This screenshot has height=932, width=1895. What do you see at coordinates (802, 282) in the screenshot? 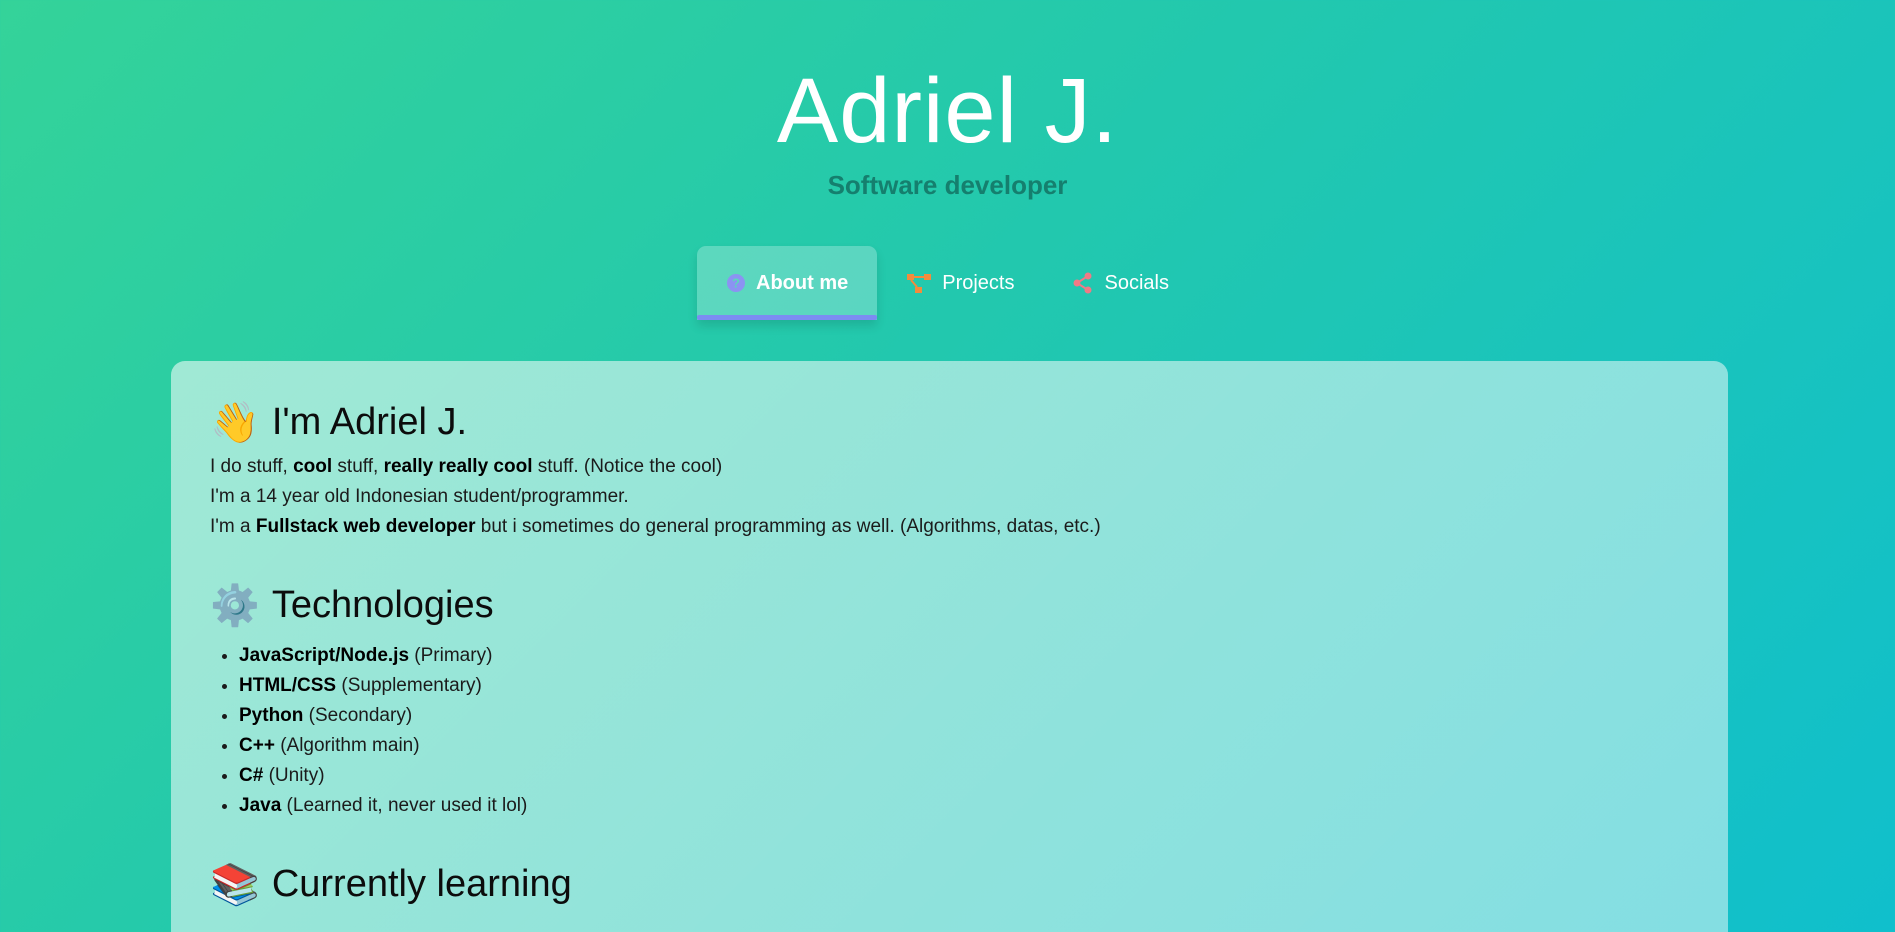
I see `tab-label: About me` at bounding box center [802, 282].